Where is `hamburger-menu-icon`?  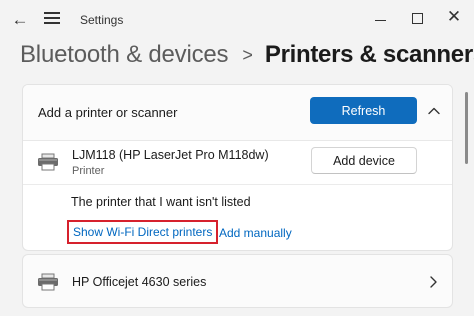
hamburger-menu-icon is located at coordinates (52, 19).